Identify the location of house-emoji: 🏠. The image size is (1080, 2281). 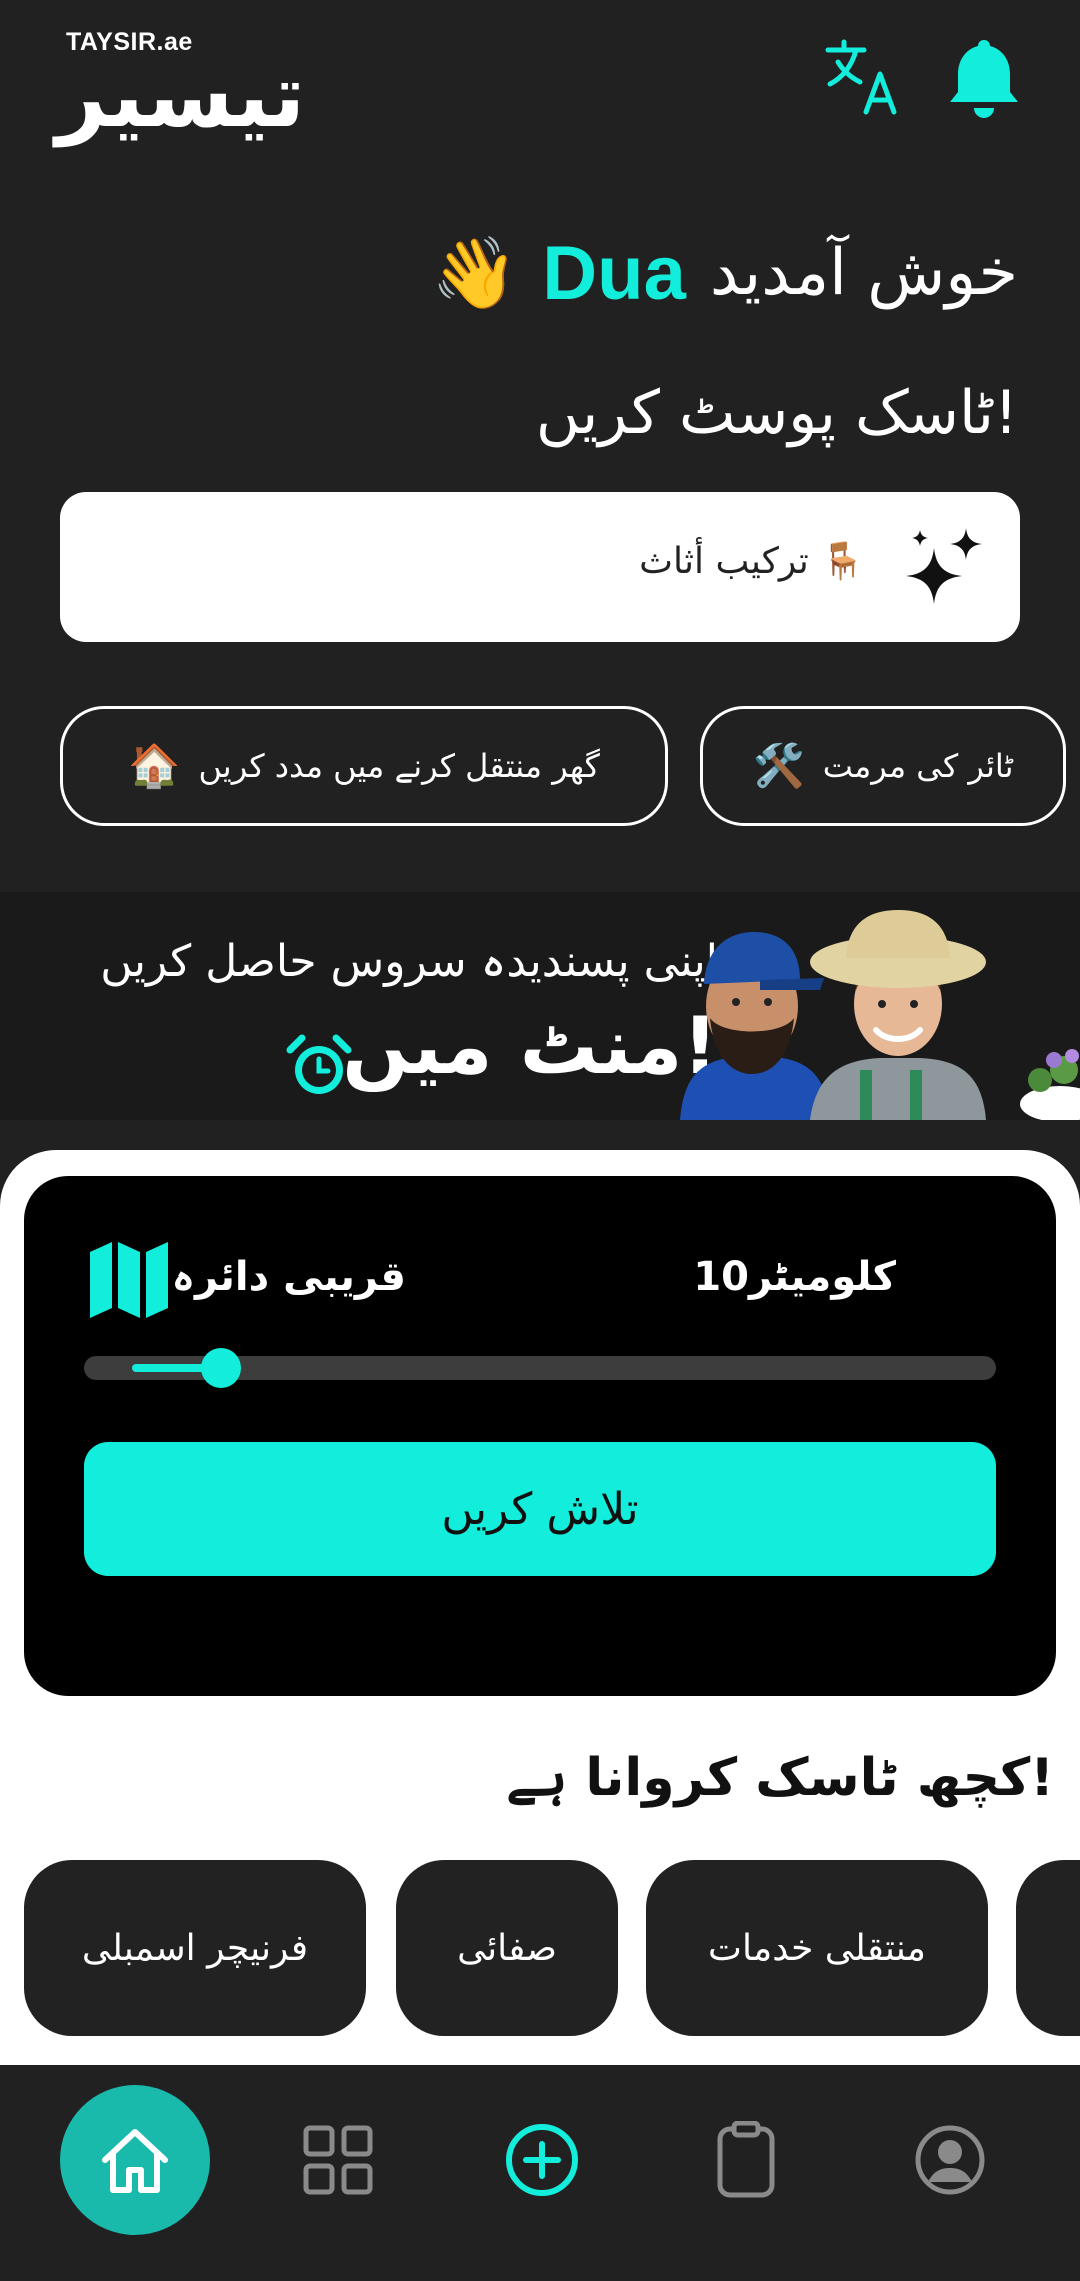
(154, 765).